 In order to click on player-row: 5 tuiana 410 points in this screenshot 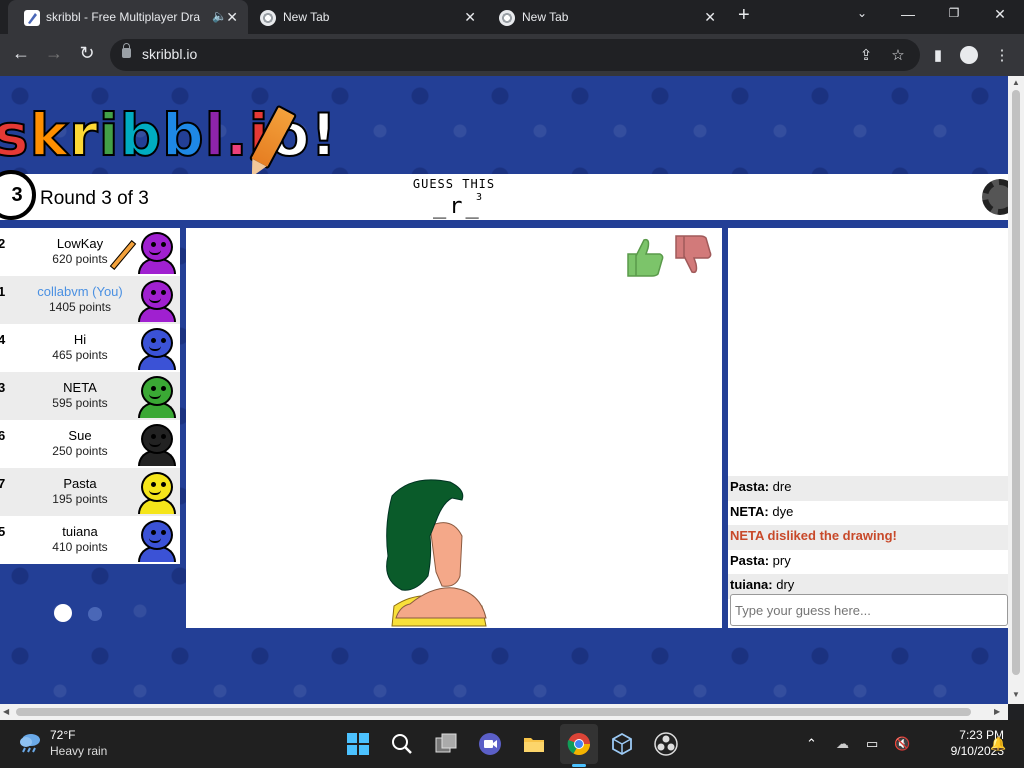, I will do `click(90, 540)`.